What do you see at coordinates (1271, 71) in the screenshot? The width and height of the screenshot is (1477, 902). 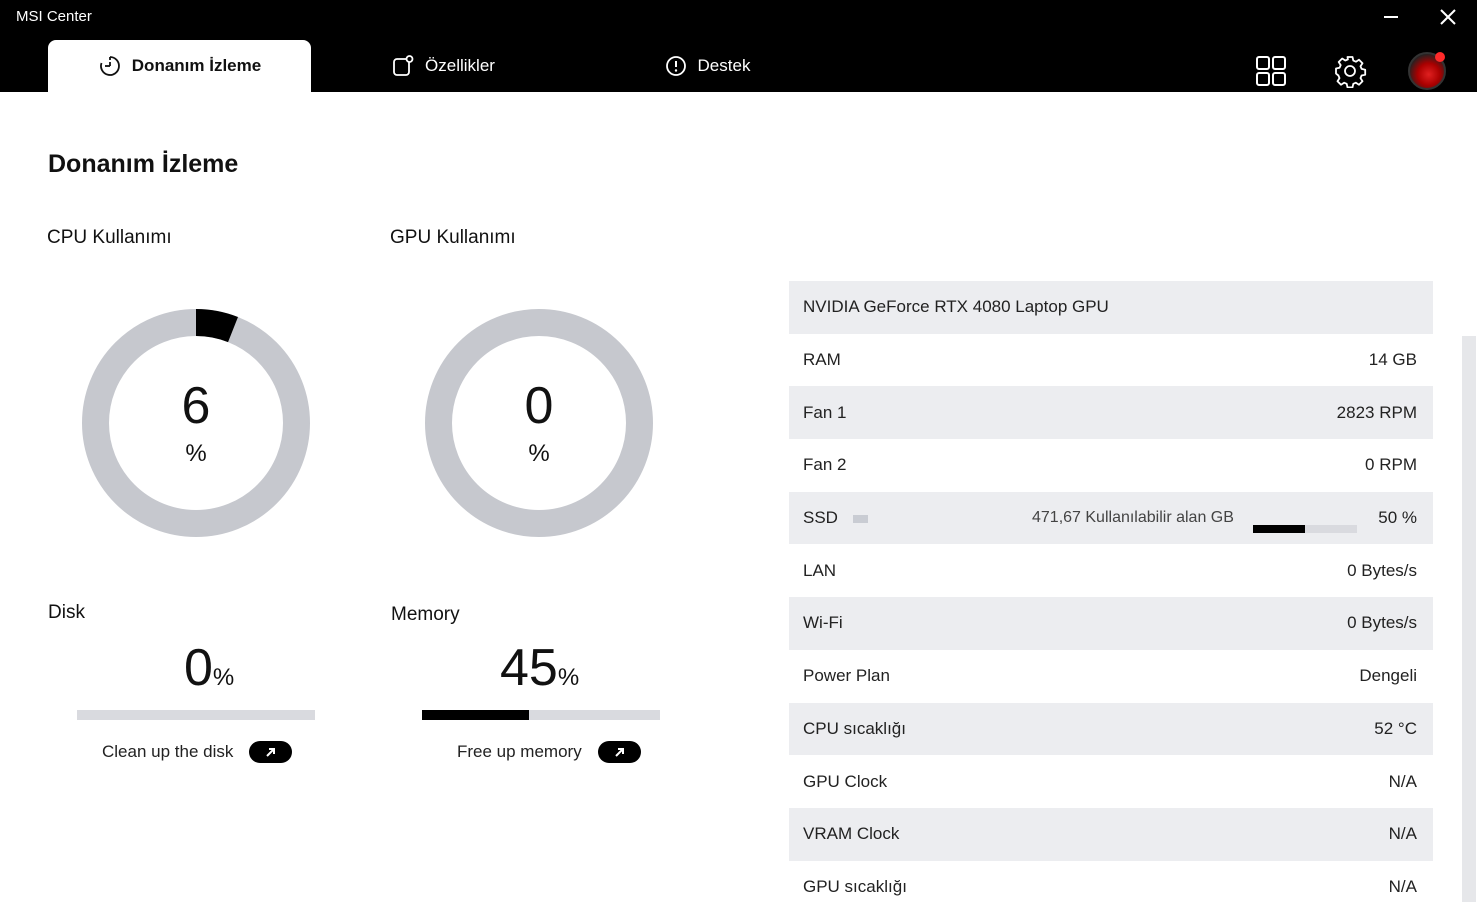 I see `grid-icon` at bounding box center [1271, 71].